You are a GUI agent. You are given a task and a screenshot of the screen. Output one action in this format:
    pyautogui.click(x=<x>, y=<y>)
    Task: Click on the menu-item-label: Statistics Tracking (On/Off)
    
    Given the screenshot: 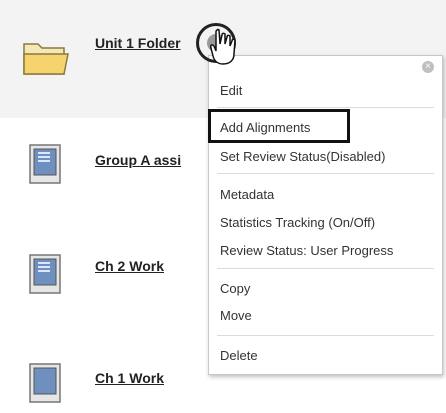 What is the action you would take?
    pyautogui.click(x=298, y=222)
    